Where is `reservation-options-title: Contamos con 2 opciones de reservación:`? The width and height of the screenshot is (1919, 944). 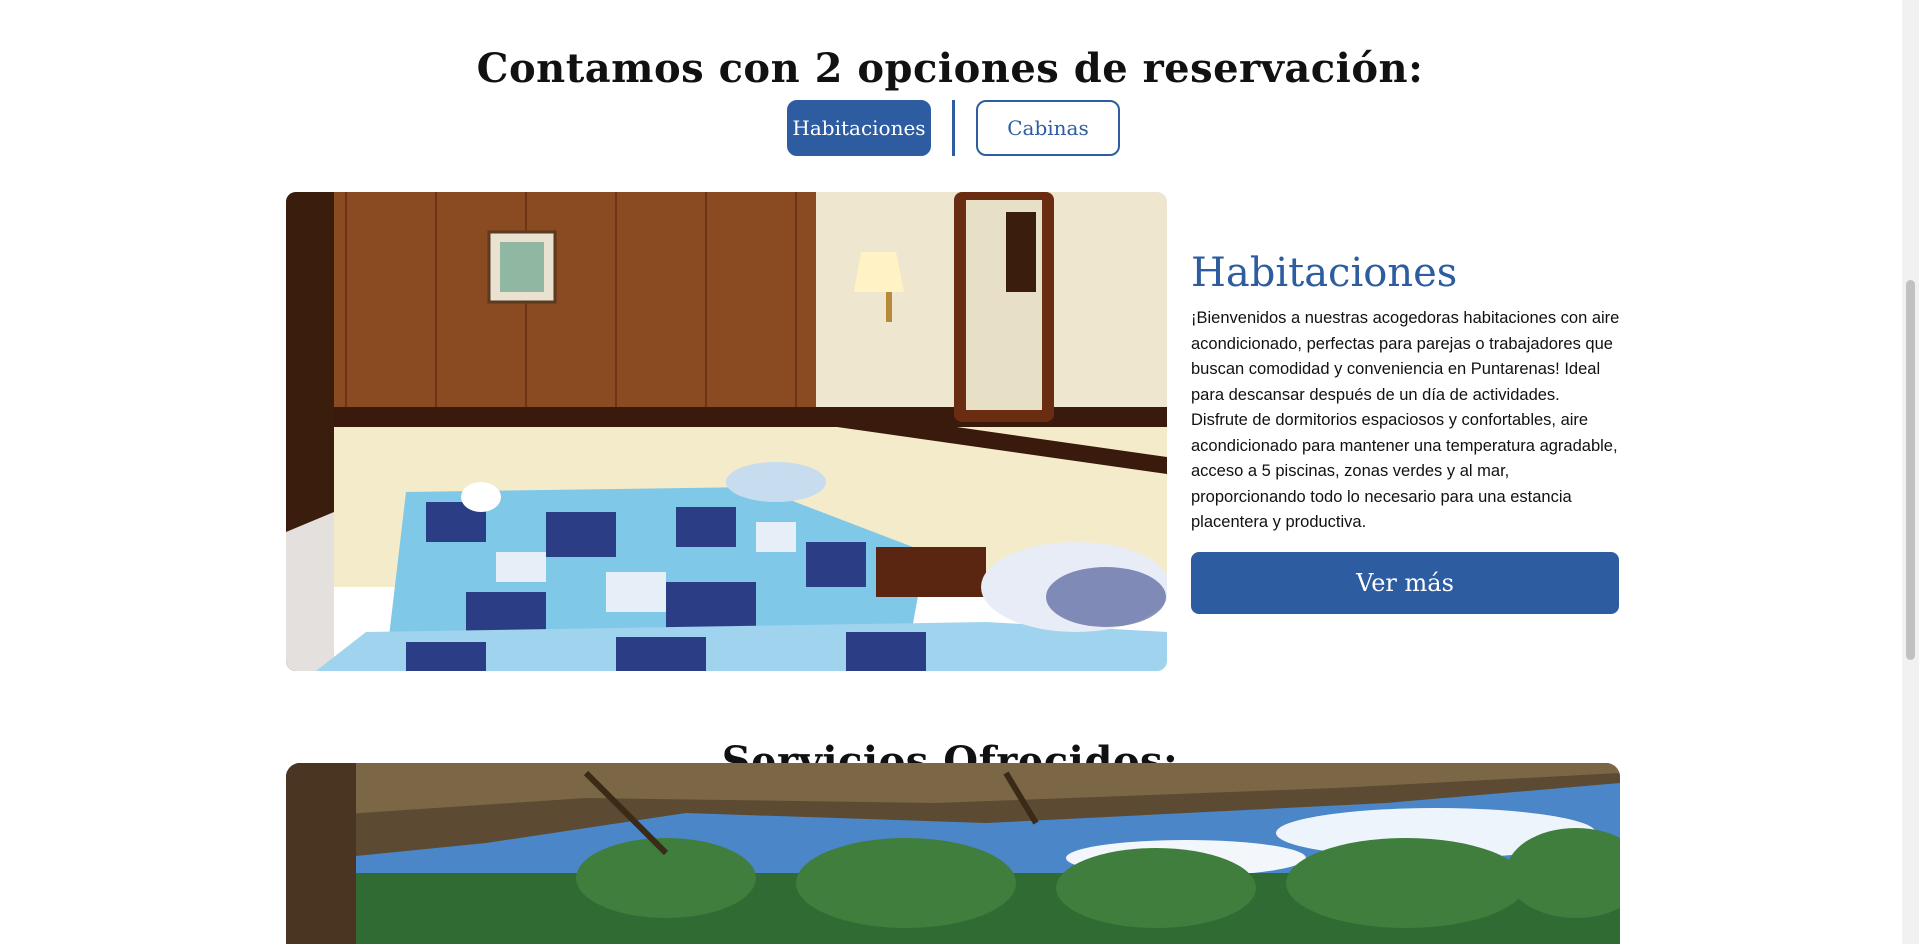
reservation-options-title: Contamos con 2 opciones de reservación: is located at coordinates (950, 68).